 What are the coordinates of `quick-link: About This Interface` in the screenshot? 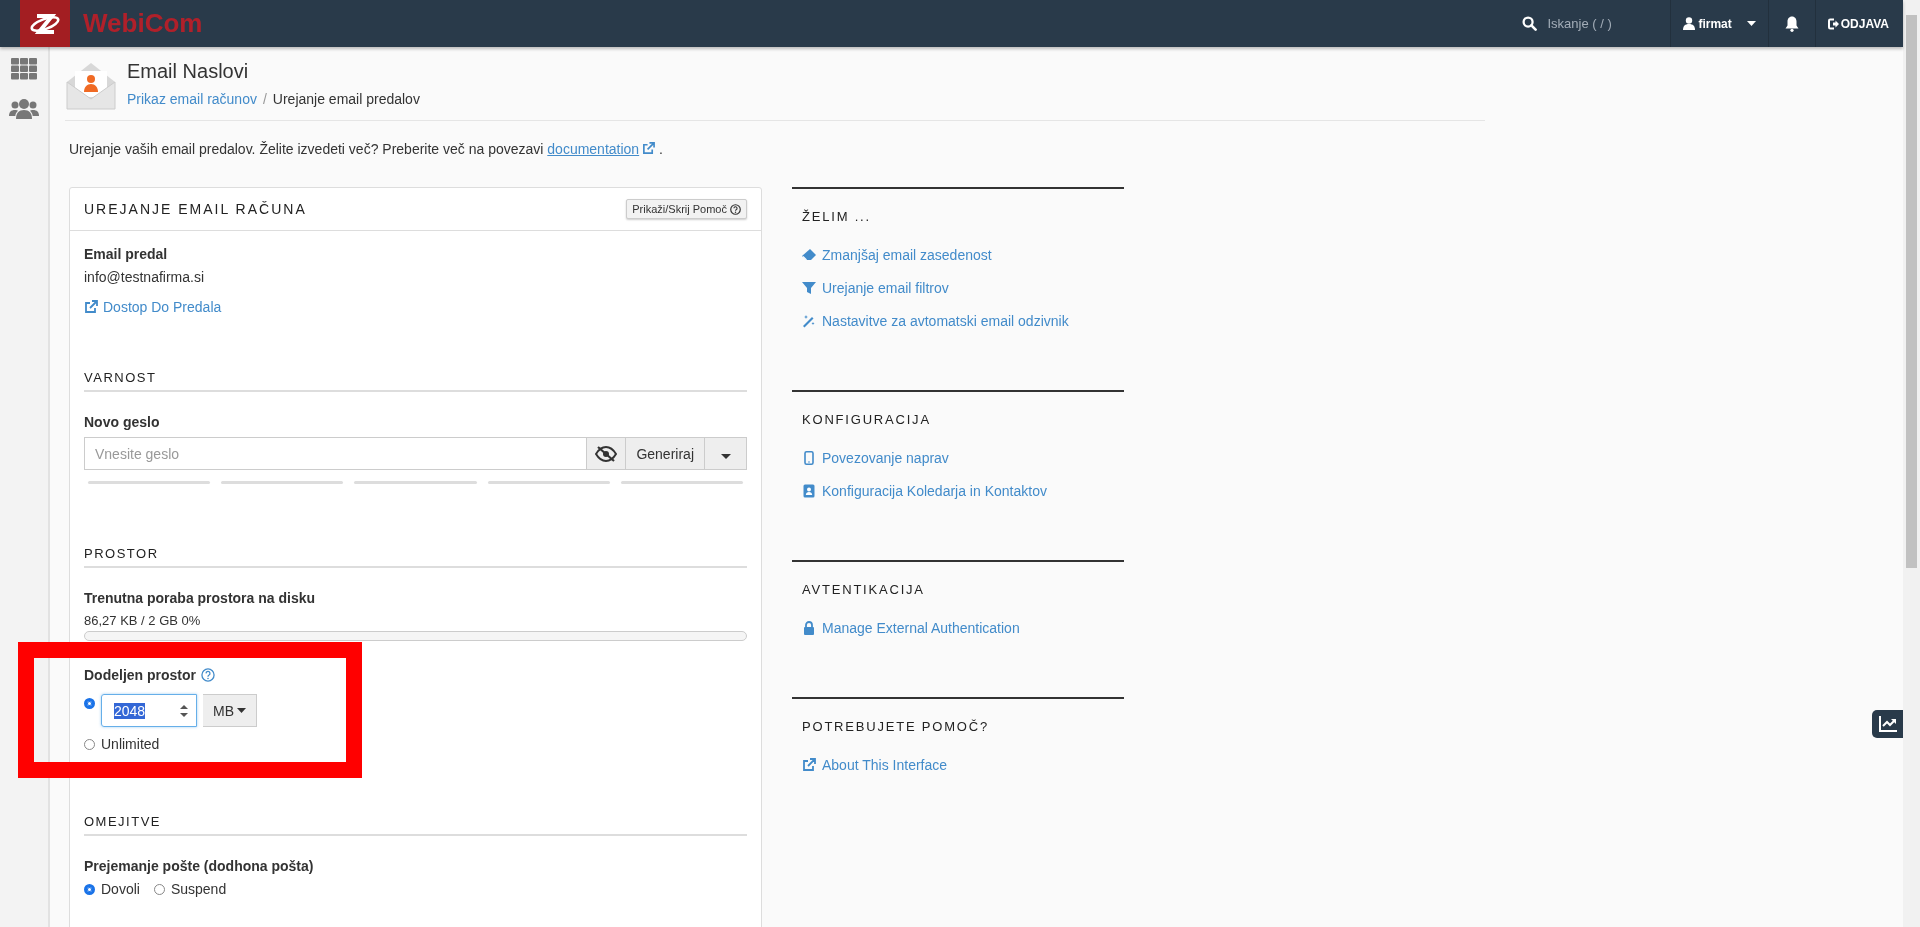 It's located at (875, 765).